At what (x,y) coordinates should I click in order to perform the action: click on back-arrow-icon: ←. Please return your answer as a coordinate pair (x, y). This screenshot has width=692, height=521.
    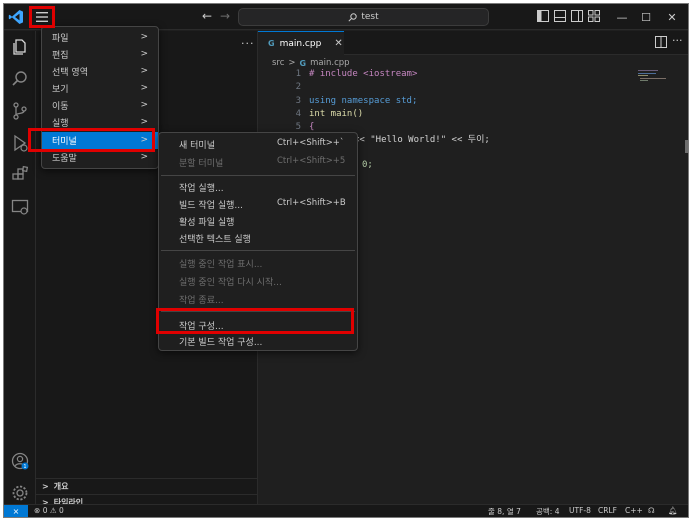
    Looking at the image, I should click on (209, 17).